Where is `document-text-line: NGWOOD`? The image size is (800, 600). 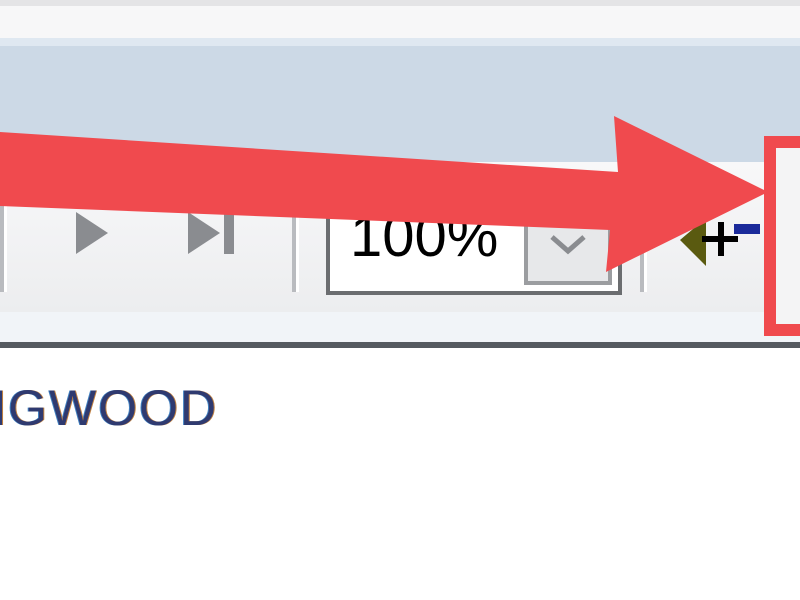
document-text-line: NGWOOD is located at coordinates (109, 408).